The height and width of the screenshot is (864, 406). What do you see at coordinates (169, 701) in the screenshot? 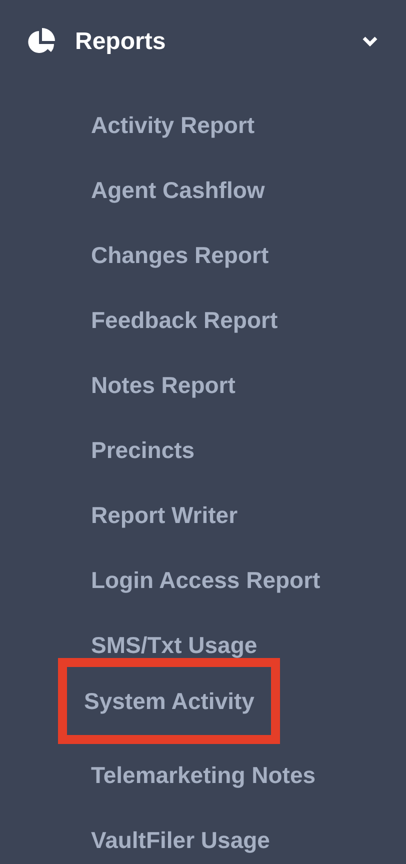
I see `menu-item: System Activity` at bounding box center [169, 701].